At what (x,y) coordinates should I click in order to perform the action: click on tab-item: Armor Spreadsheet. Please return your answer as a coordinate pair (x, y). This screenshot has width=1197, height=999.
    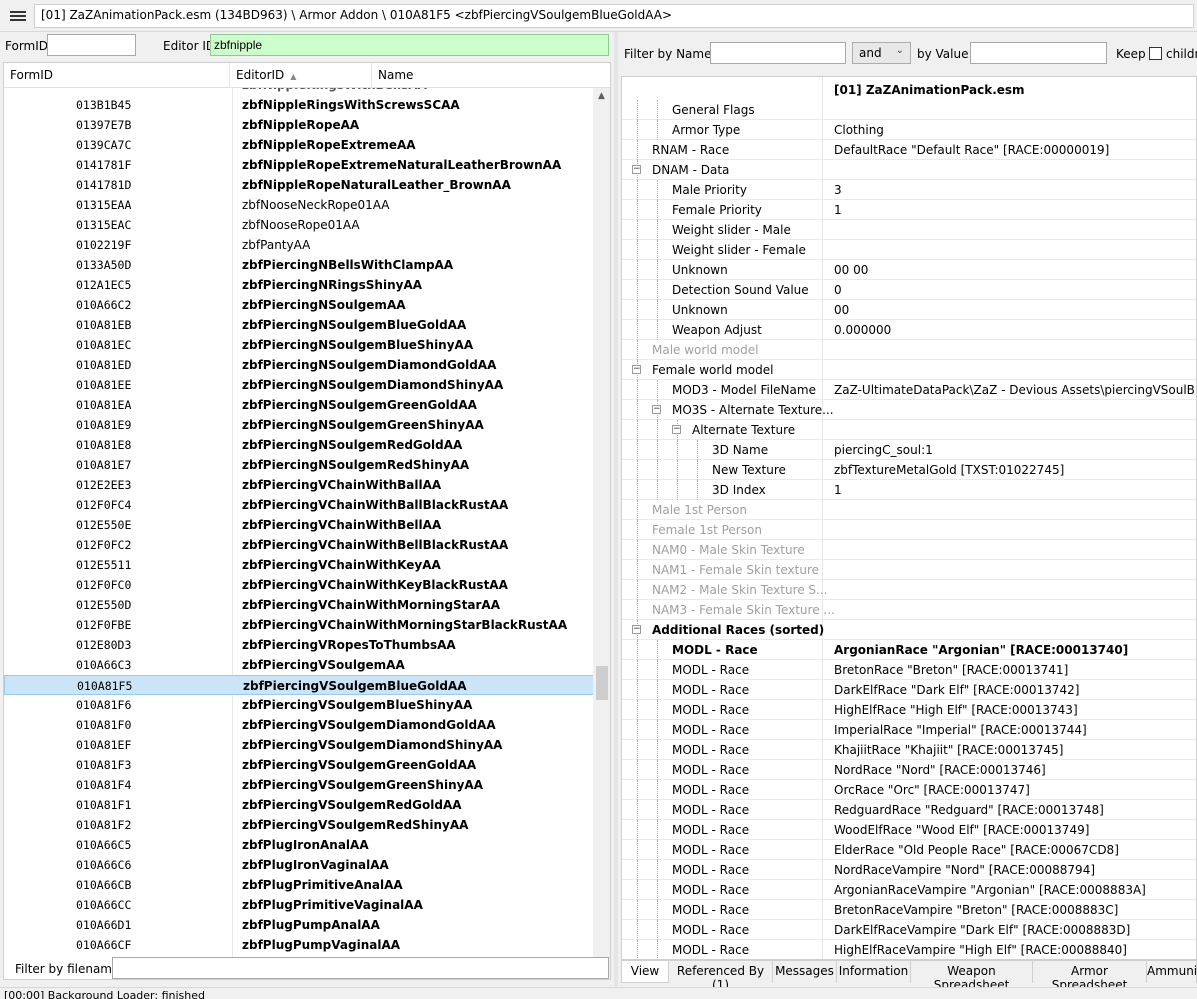
    Looking at the image, I should click on (1090, 976).